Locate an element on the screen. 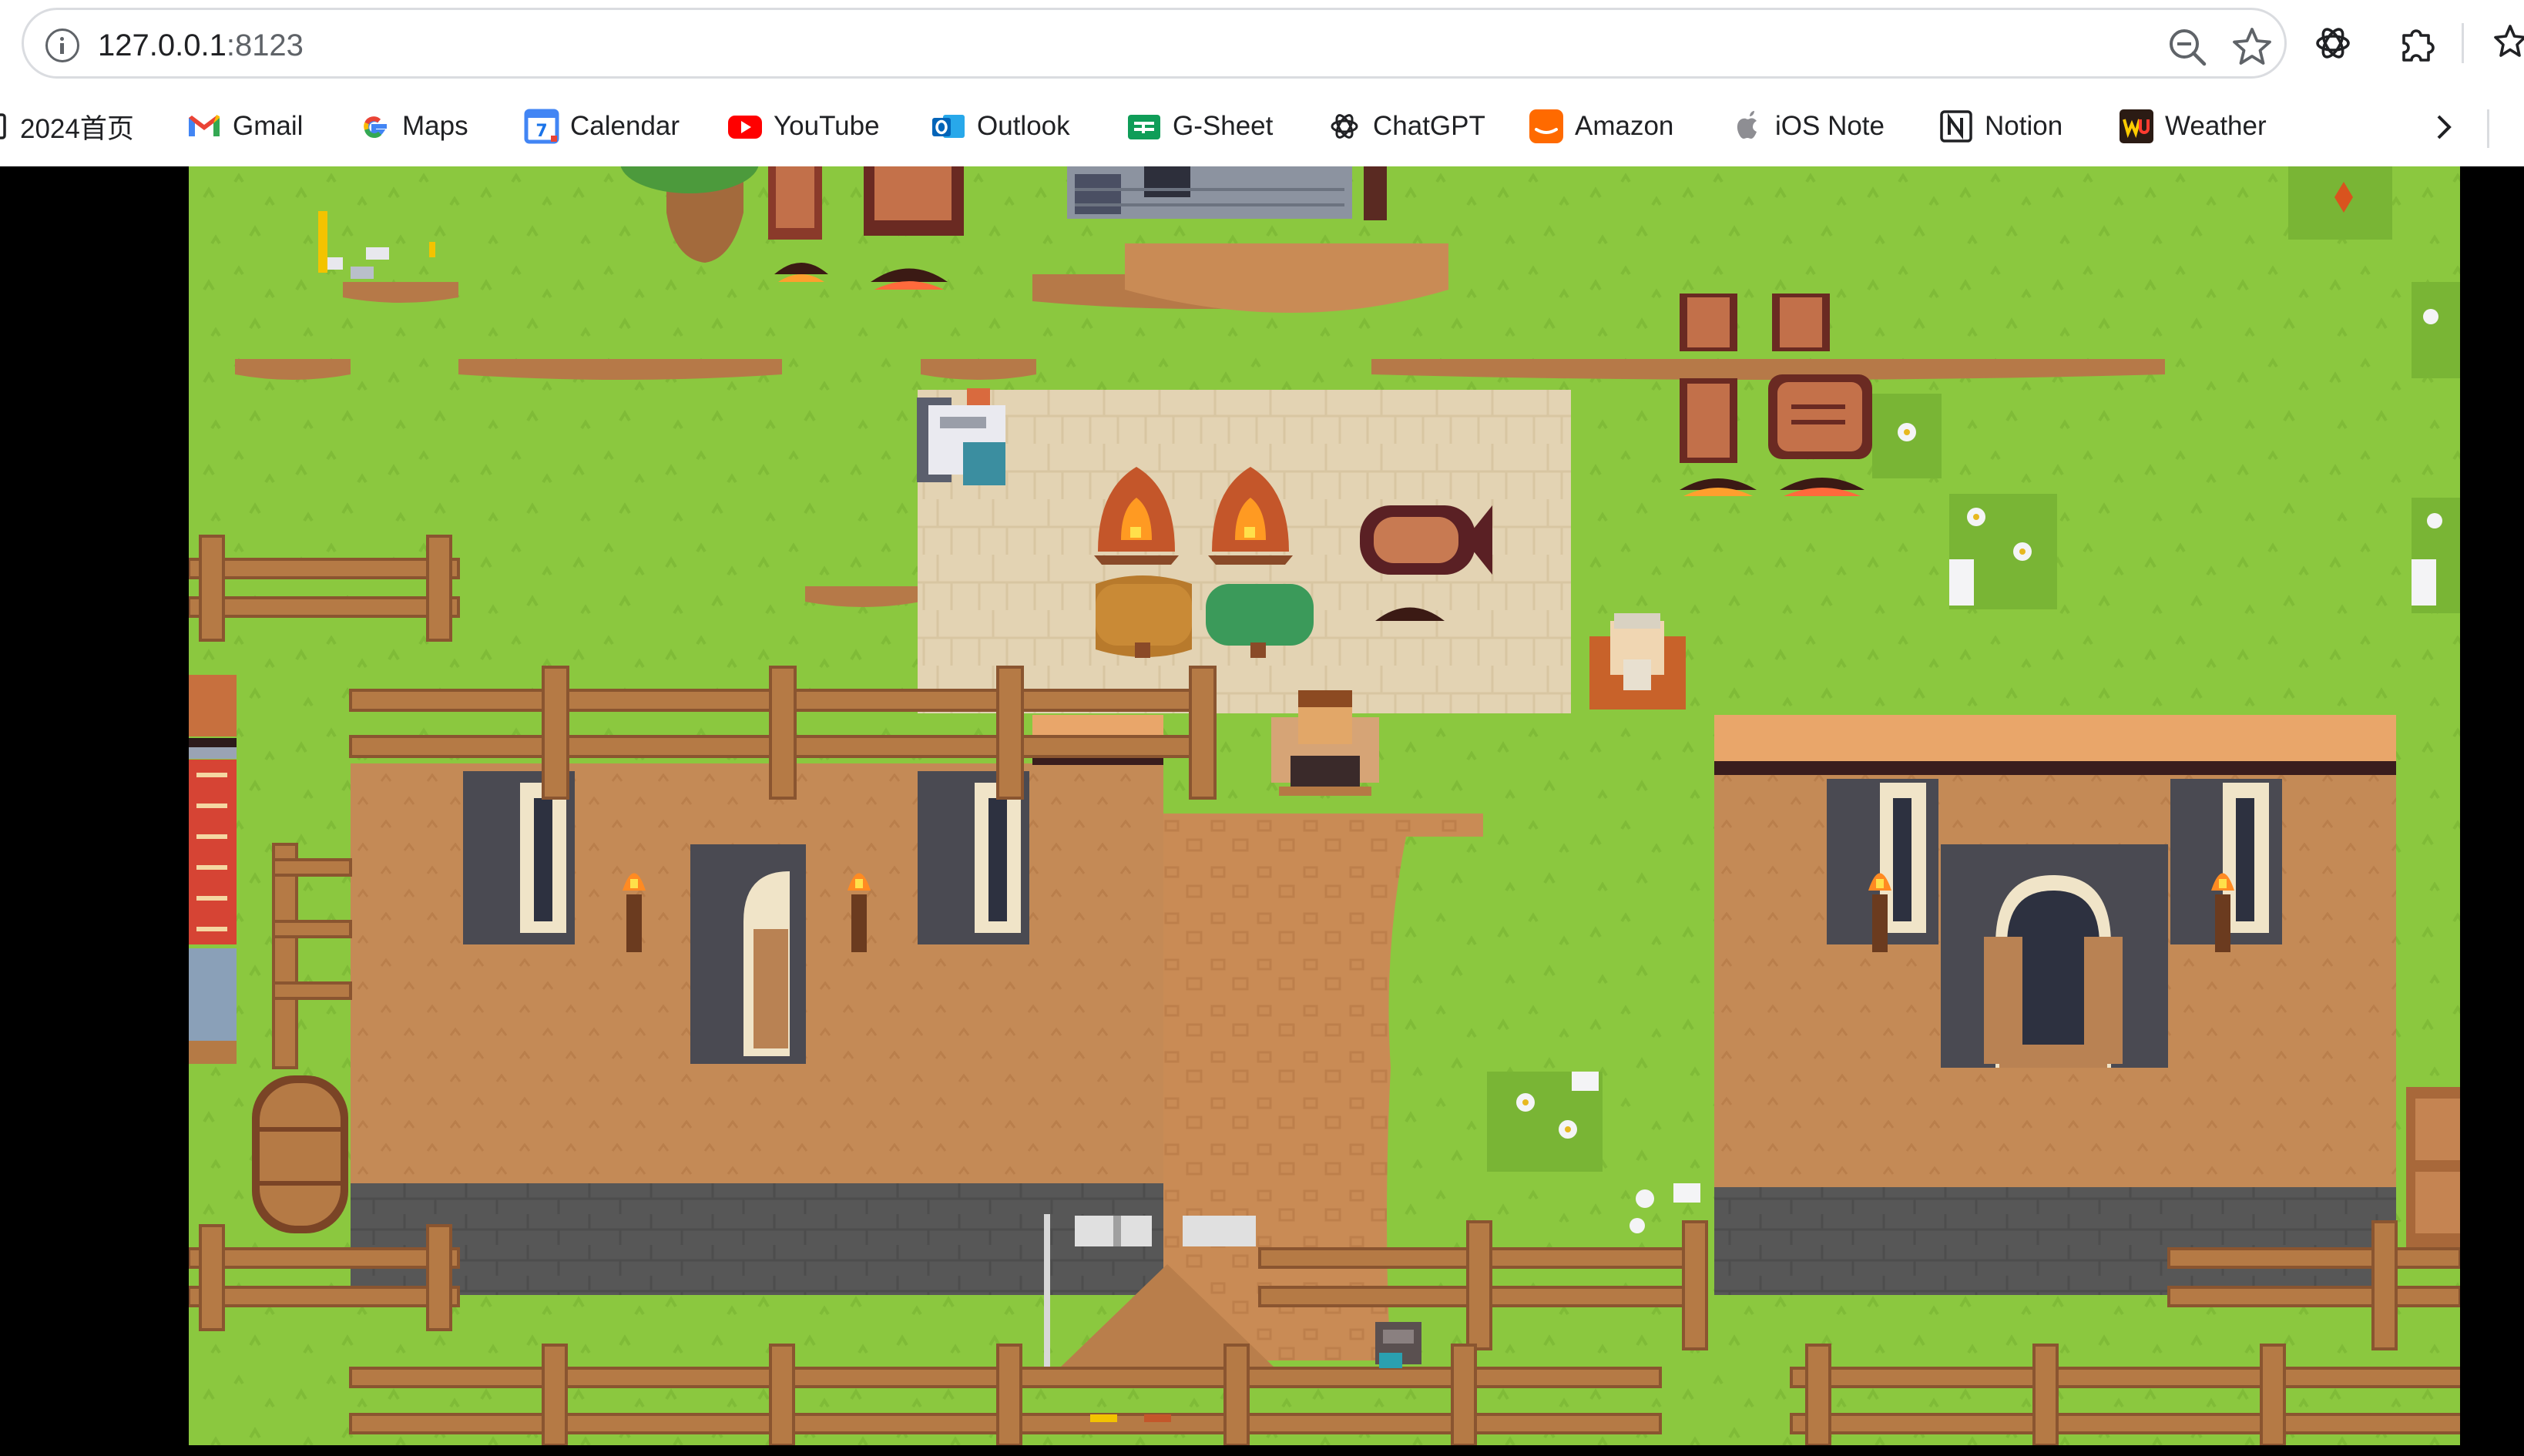 The height and width of the screenshot is (1456, 2524). url-host: 127.0.0.1 is located at coordinates (162, 45).